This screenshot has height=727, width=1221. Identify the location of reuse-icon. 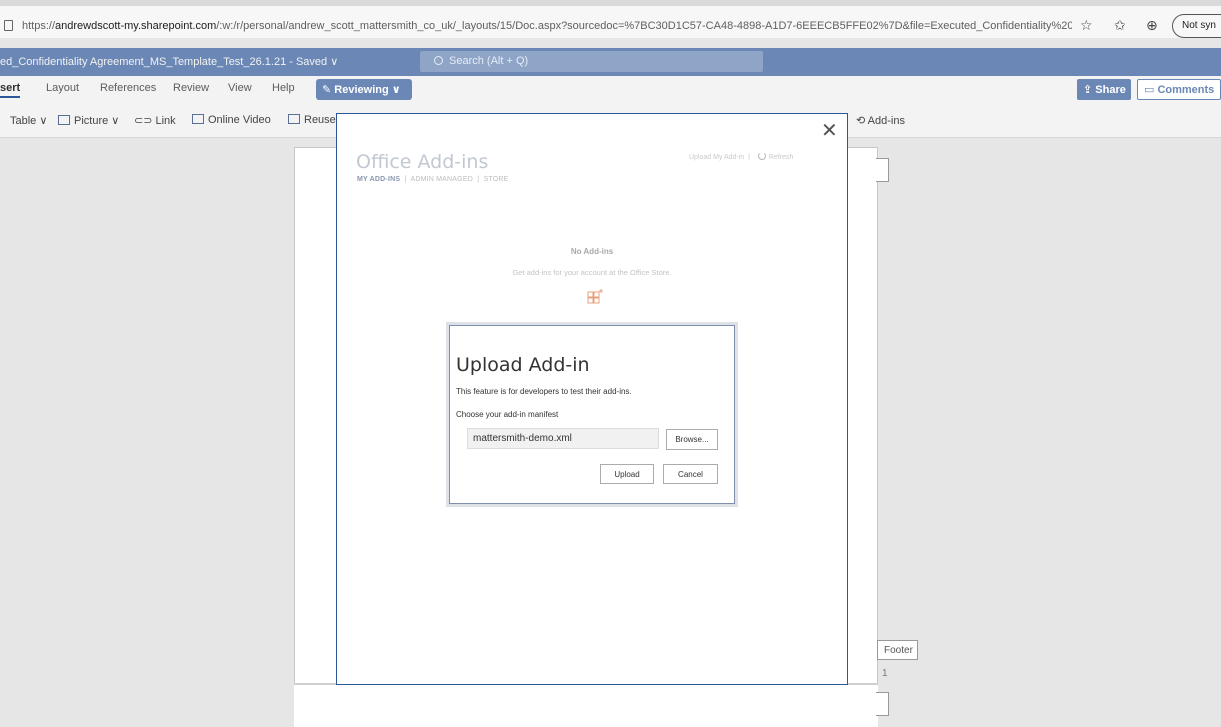
(294, 119).